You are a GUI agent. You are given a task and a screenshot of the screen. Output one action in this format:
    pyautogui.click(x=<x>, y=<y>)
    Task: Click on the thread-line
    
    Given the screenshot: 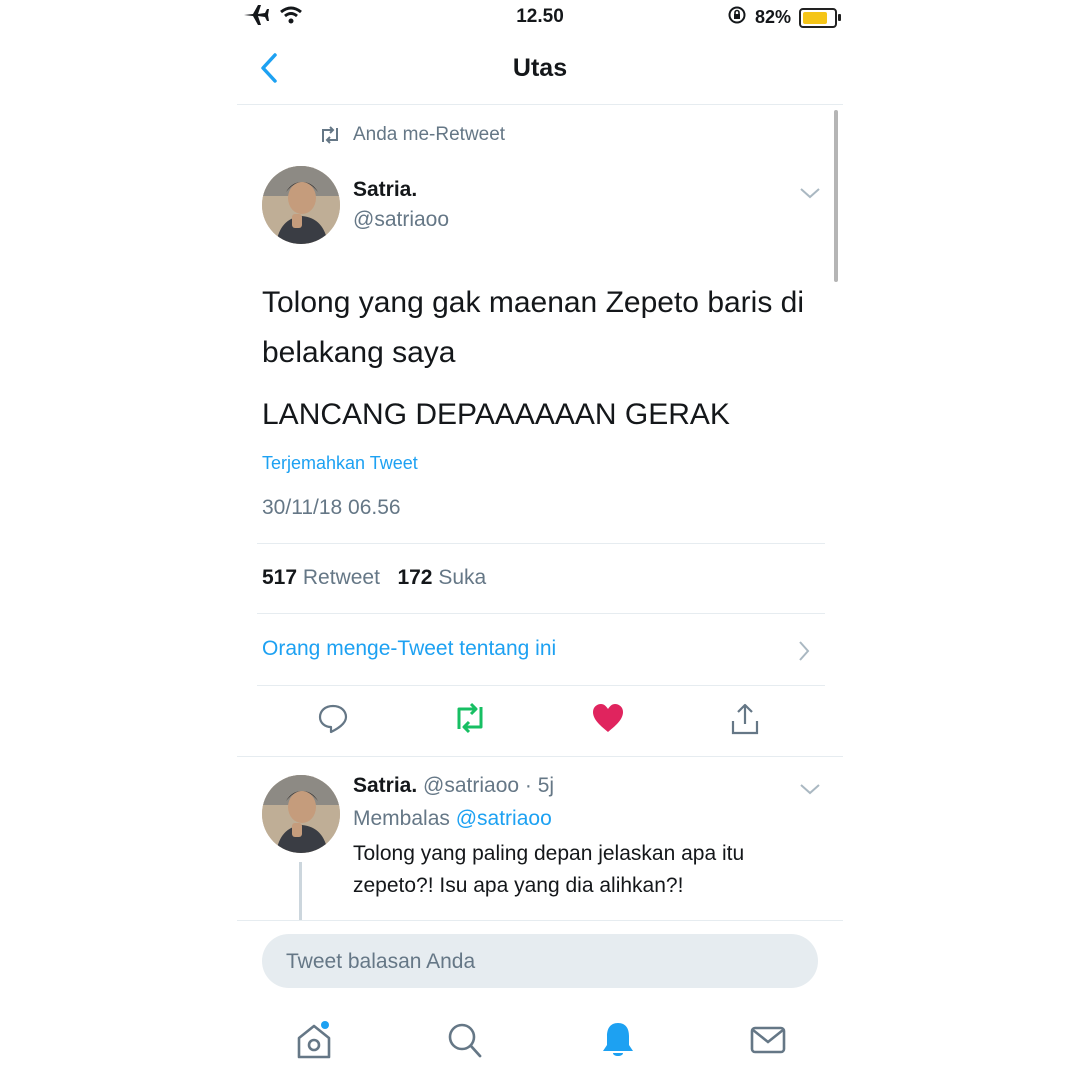 What is the action you would take?
    pyautogui.click(x=300, y=891)
    